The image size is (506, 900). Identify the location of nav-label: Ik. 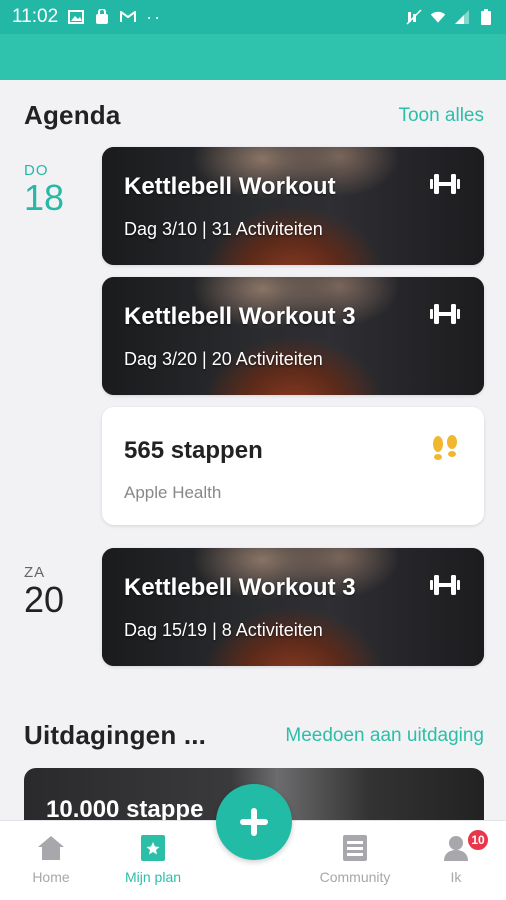
(456, 877).